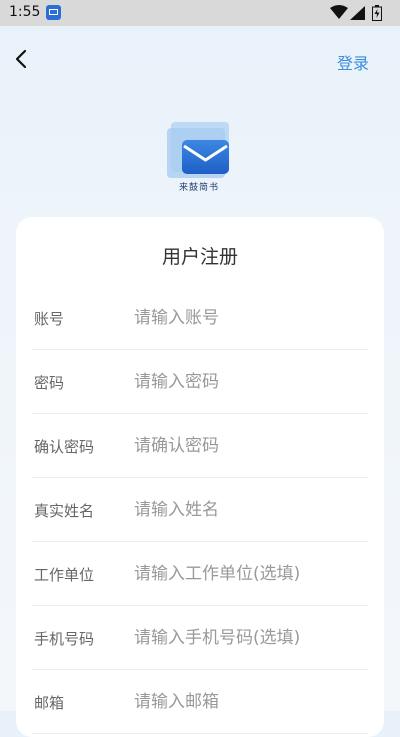 This screenshot has width=400, height=737. Describe the element at coordinates (249, 702) in the screenshot. I see `email-input` at that location.